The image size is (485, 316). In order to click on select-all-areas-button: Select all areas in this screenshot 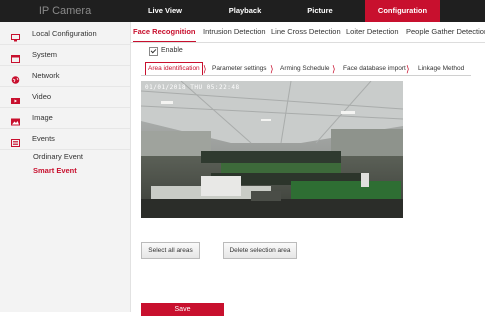, I will do `click(170, 250)`.